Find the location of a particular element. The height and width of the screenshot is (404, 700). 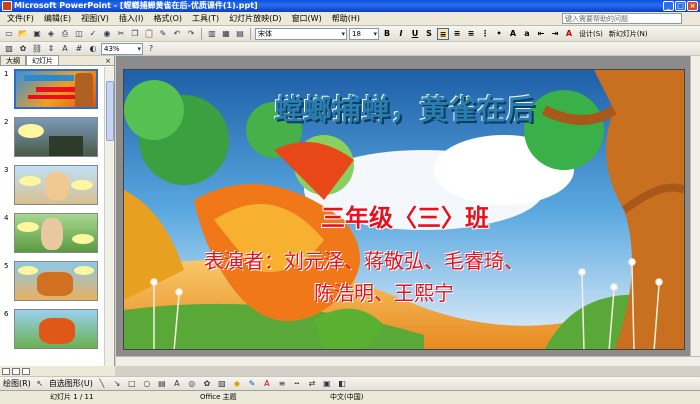

font-color-icon: A is located at coordinates (569, 34).